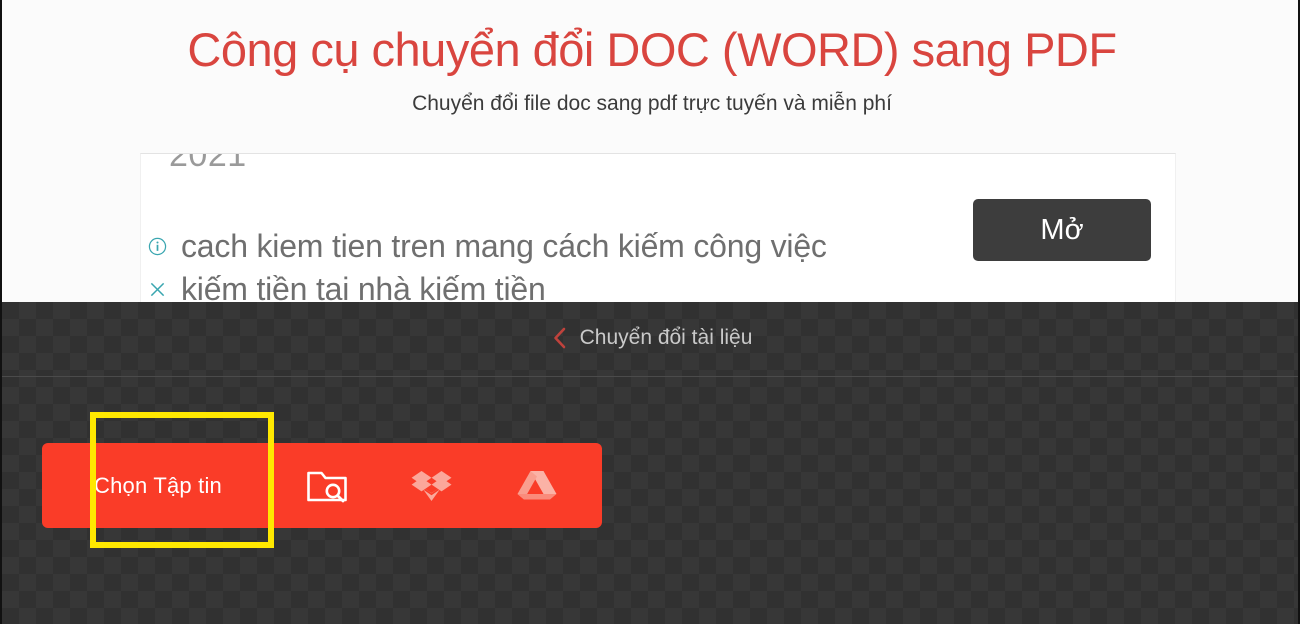  What do you see at coordinates (432, 486) in the screenshot?
I see `dropbox-icon` at bounding box center [432, 486].